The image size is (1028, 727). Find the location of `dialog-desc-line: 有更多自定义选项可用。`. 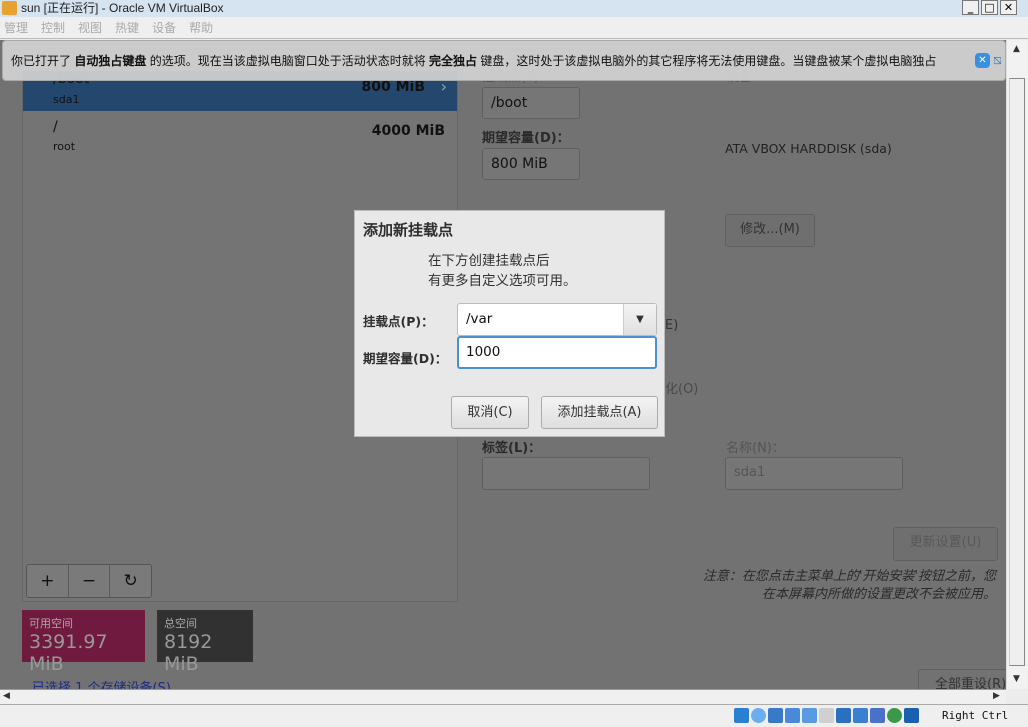

dialog-desc-line: 有更多自定义选项可用。 is located at coordinates (502, 281).